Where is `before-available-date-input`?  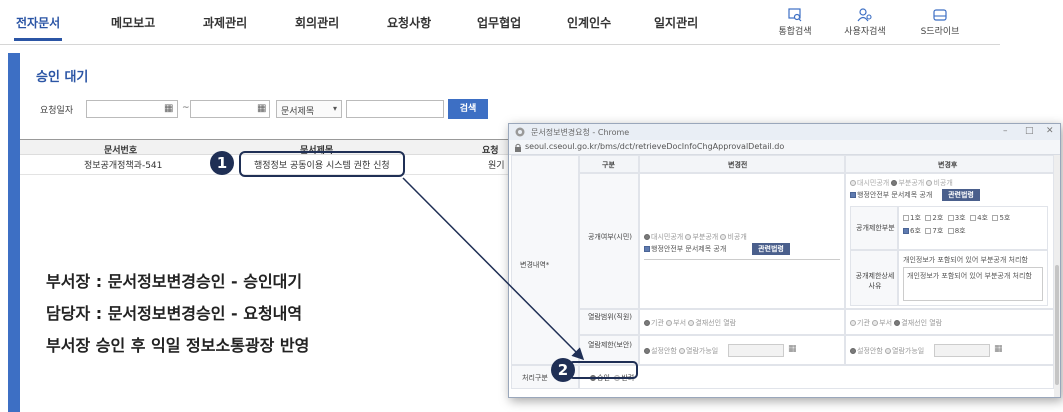 before-available-date-input is located at coordinates (756, 350).